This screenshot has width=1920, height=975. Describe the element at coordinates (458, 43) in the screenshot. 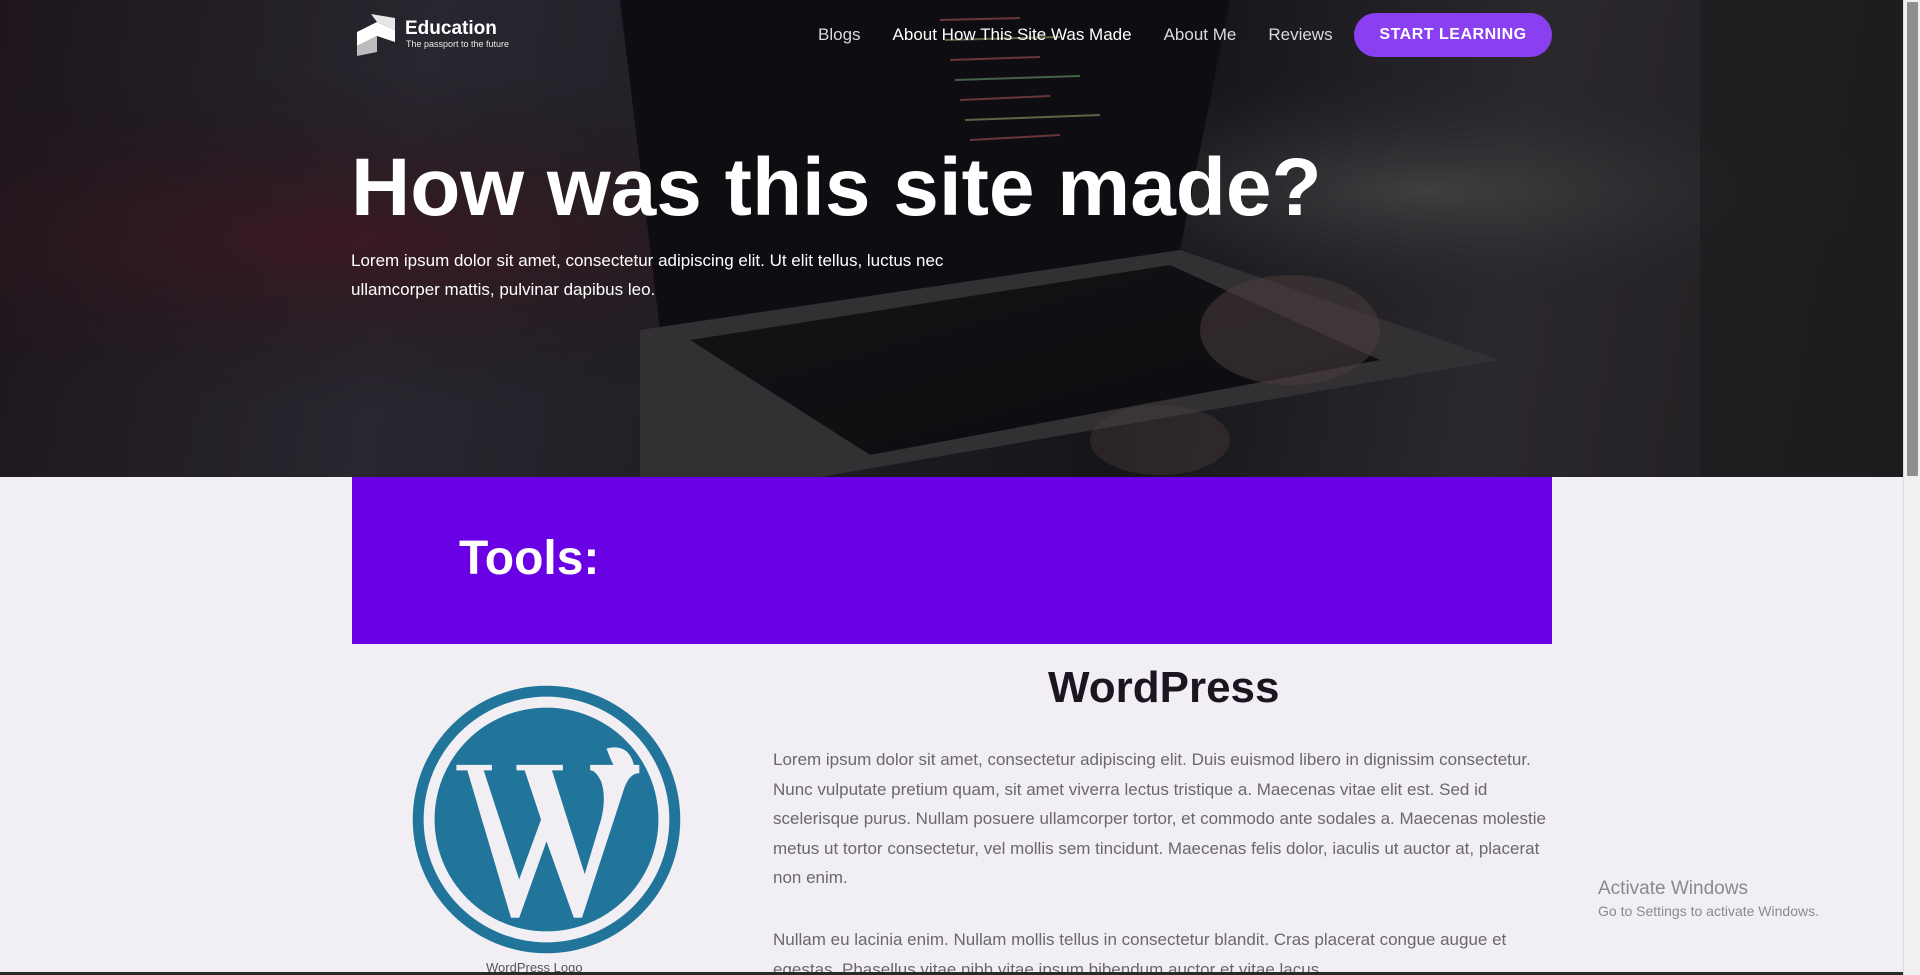

I see `brand-tagline: The passport to the future` at that location.